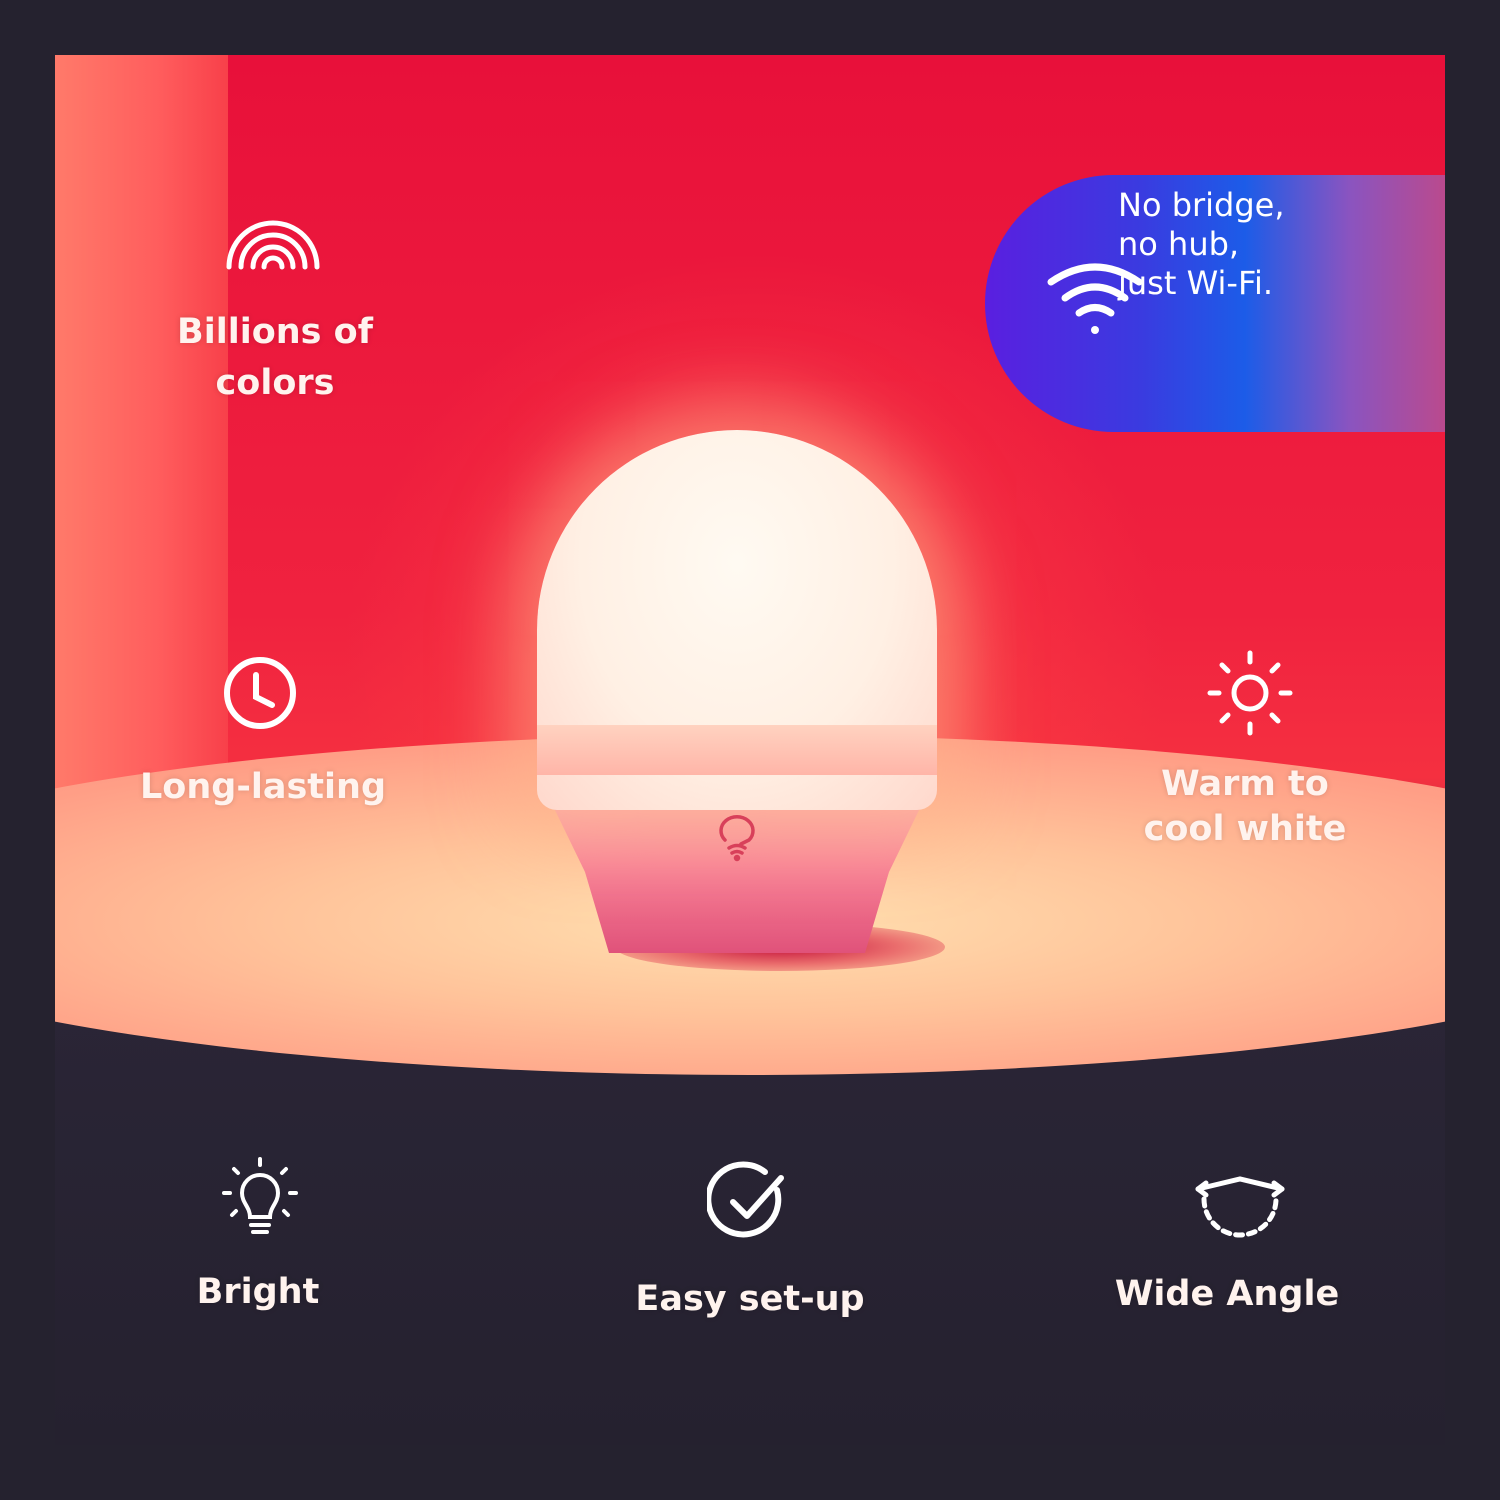 The image size is (1500, 1500). Describe the element at coordinates (273, 245) in the screenshot. I see `rainbow-icon` at that location.